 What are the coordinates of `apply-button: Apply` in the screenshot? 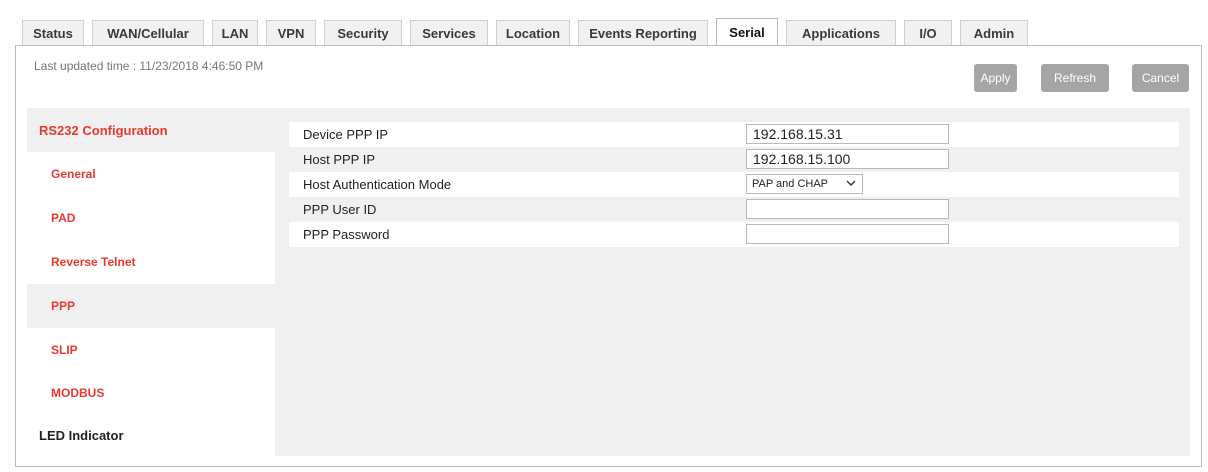 It's located at (995, 78).